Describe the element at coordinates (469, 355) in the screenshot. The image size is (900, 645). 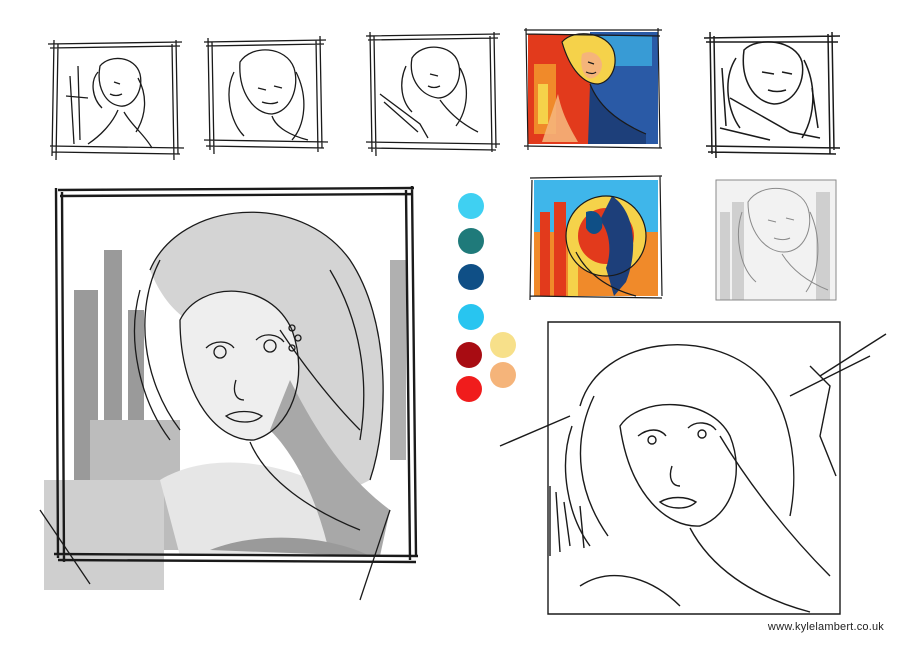
I see `palette-swatch-crimson` at that location.